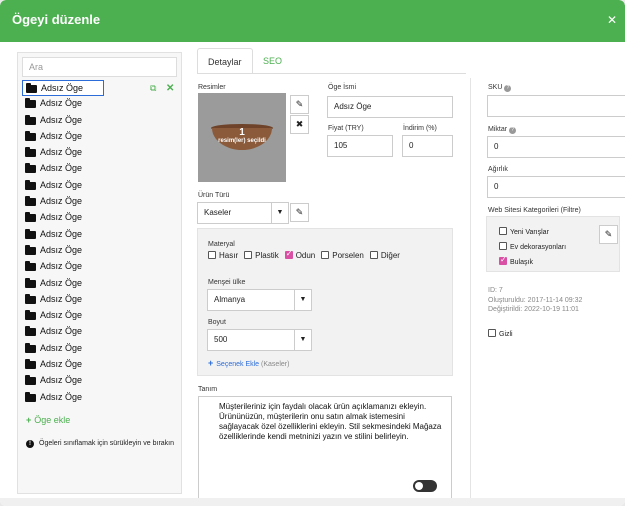 The width and height of the screenshot is (625, 506). Describe the element at coordinates (217, 322) in the screenshot. I see `size-label: Boyut` at that location.